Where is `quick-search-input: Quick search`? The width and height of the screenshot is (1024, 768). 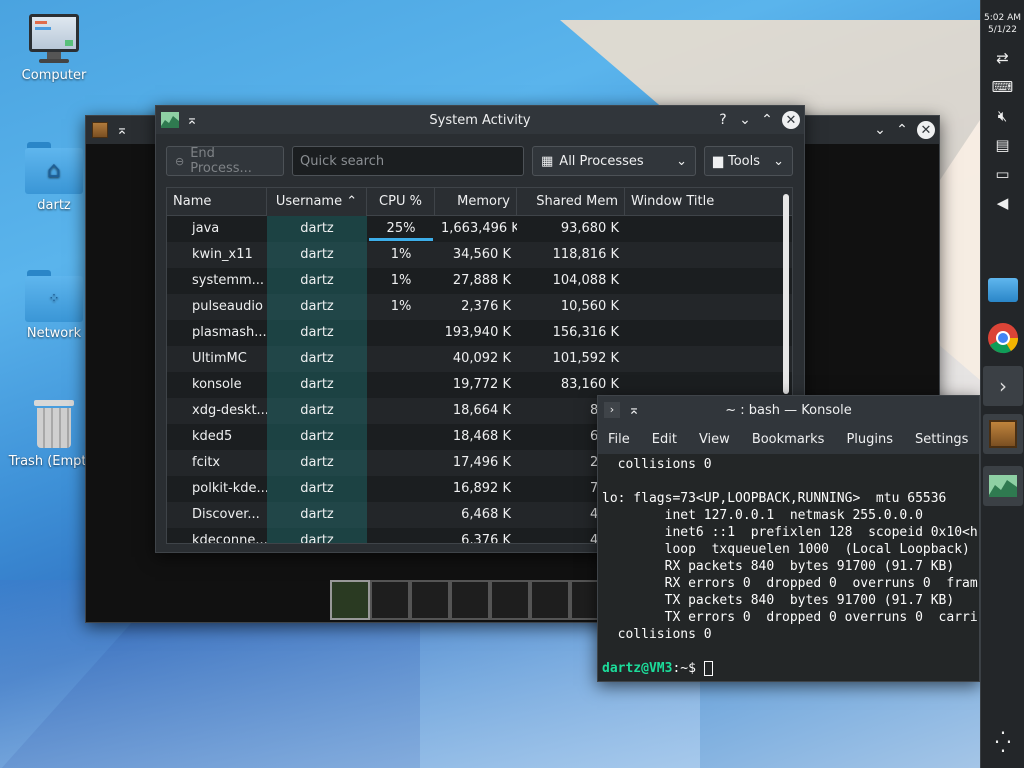 quick-search-input: Quick search is located at coordinates (408, 161).